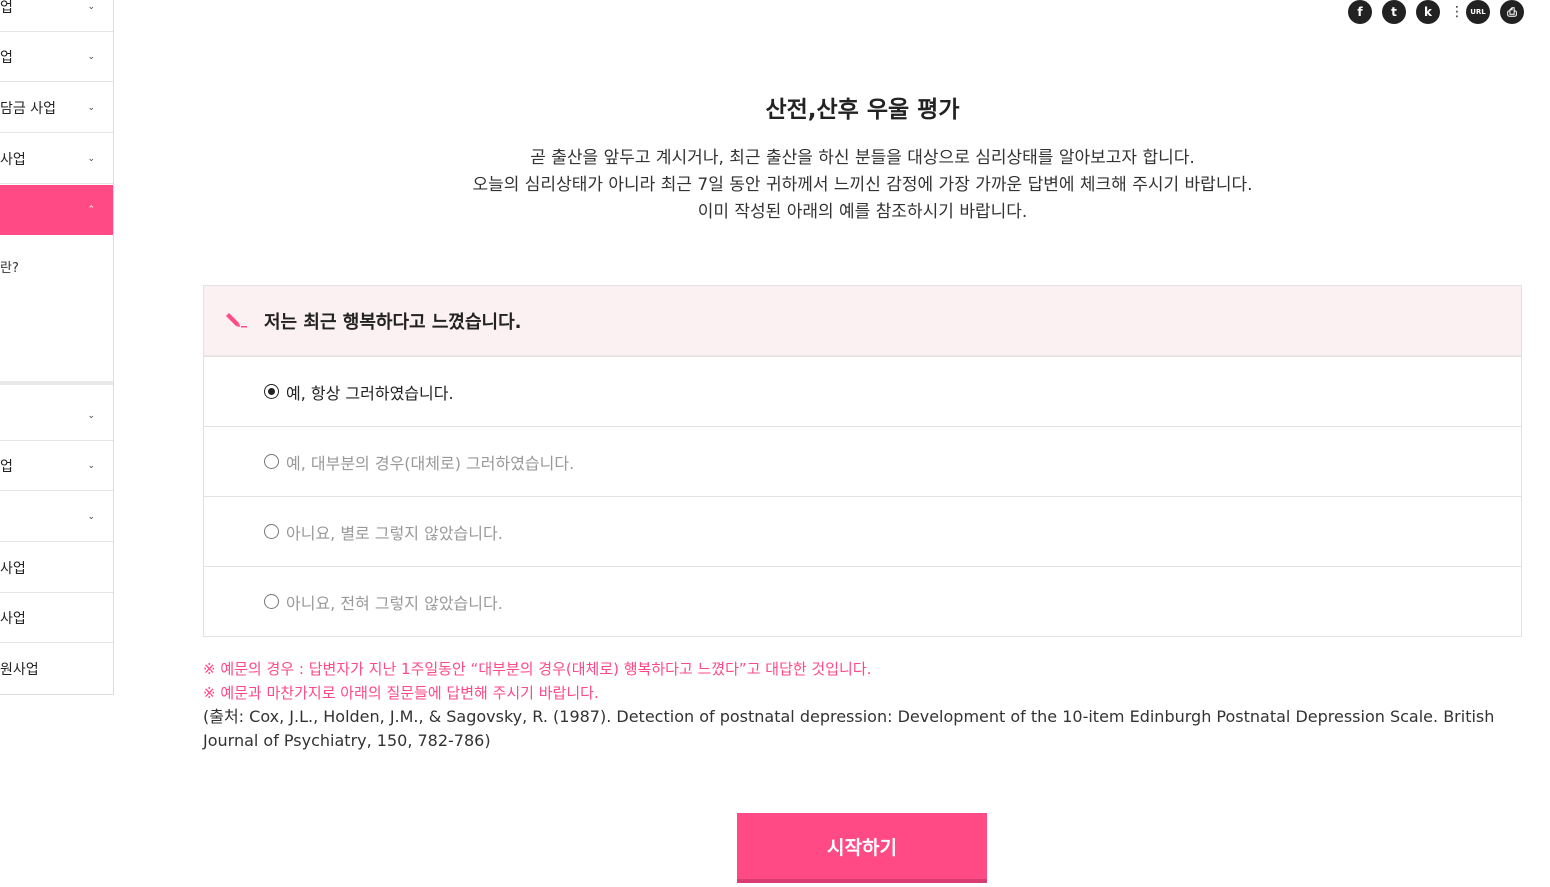 The height and width of the screenshot is (887, 1550). What do you see at coordinates (56, 57) in the screenshot?
I see `sidebar-item-2: 업 ⌄` at bounding box center [56, 57].